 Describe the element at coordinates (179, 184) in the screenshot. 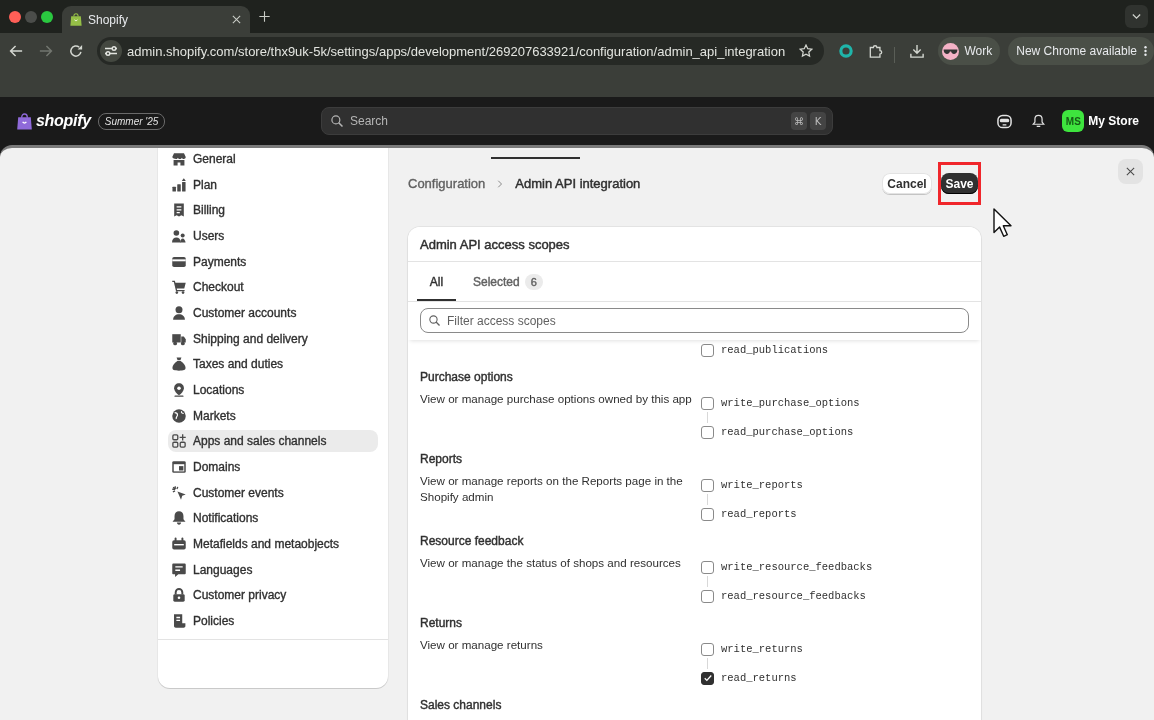

I see `bar-chart-icon` at that location.